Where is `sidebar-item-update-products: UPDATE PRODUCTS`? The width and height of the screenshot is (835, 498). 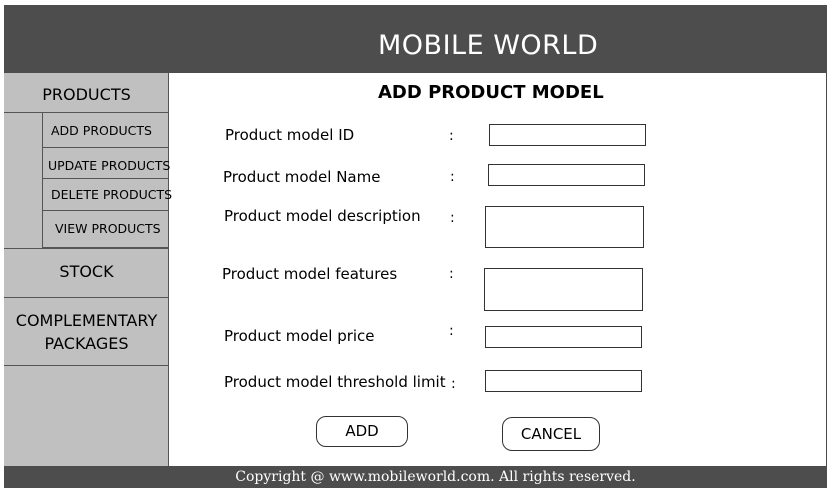 sidebar-item-update-products: UPDATE PRODUCTS is located at coordinates (106, 163).